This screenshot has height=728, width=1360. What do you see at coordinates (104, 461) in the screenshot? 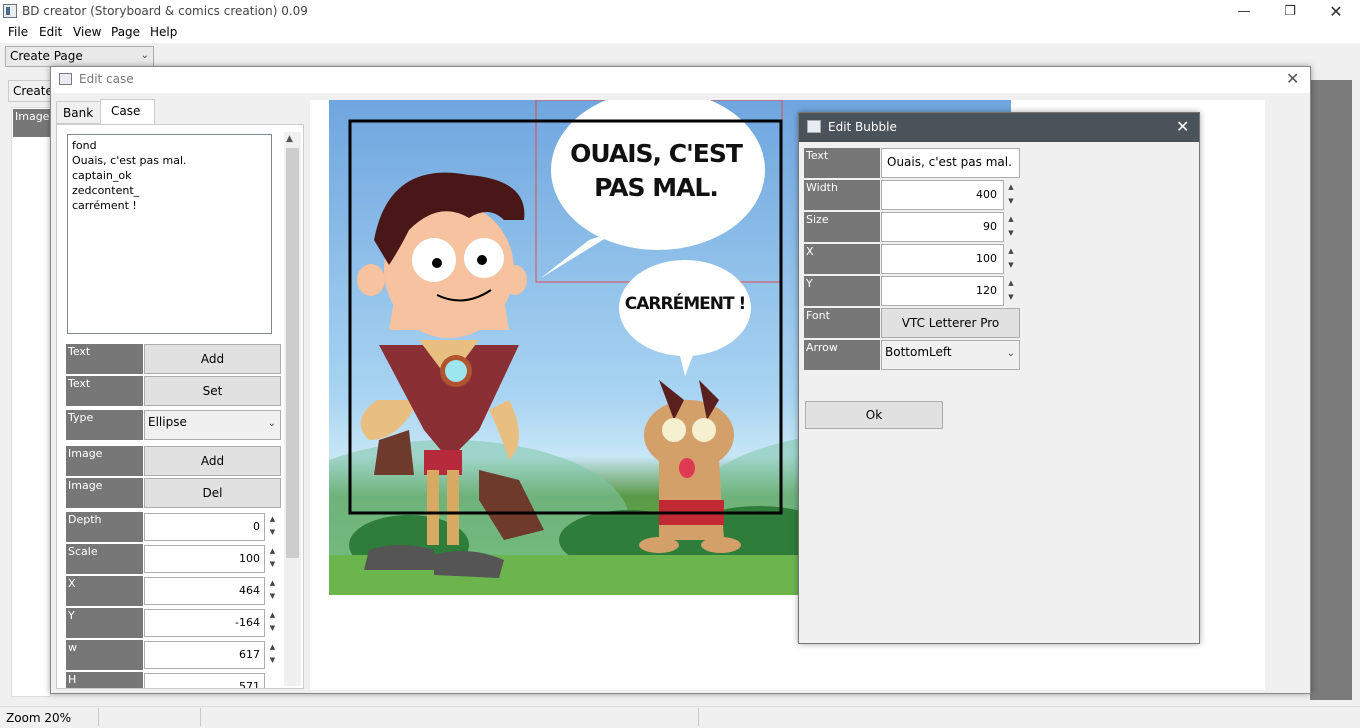
I see `image-add-label: Image` at bounding box center [104, 461].